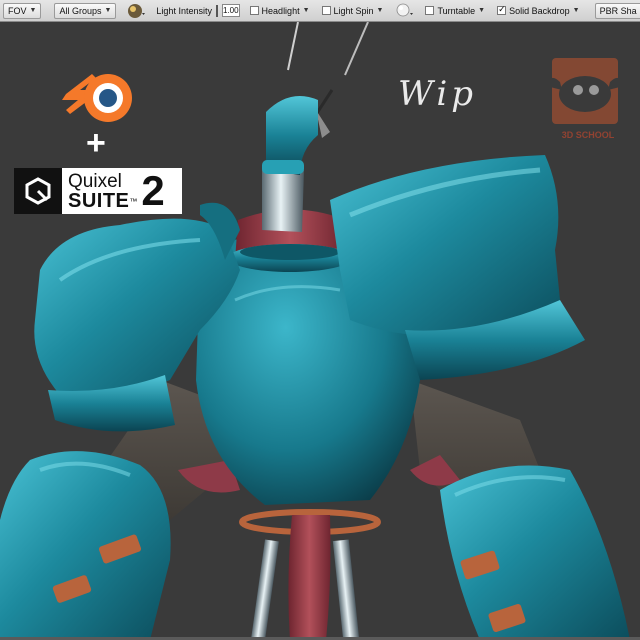  I want to click on headlight-checkbox, so click(254, 10).